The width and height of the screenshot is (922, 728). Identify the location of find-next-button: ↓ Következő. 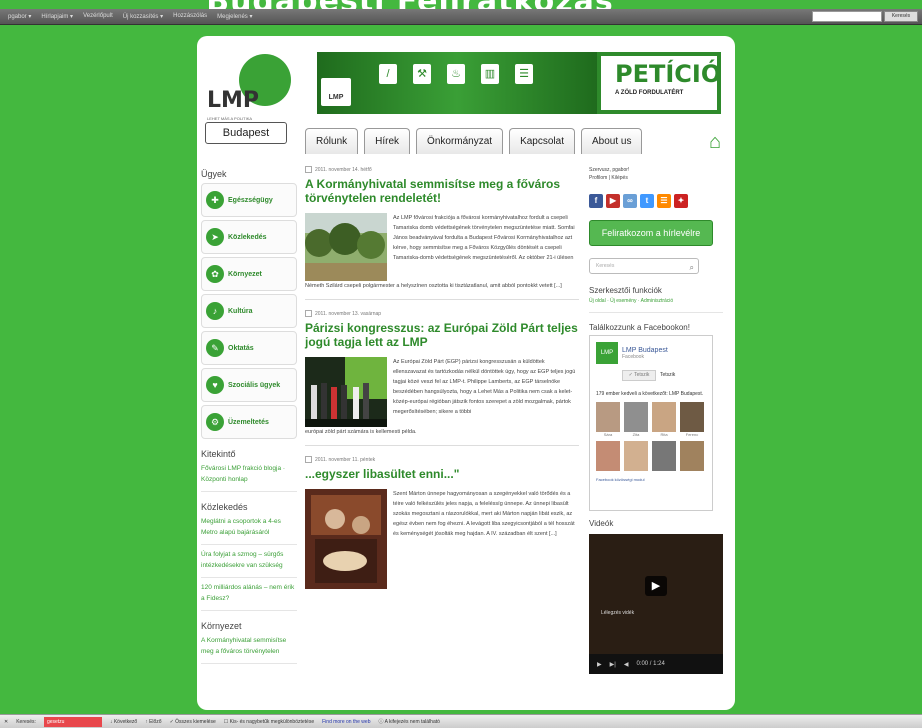
(123, 722).